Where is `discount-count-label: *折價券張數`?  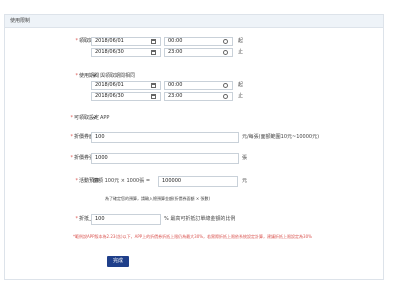 discount-count-label: *折價券張數 is located at coordinates (84, 158).